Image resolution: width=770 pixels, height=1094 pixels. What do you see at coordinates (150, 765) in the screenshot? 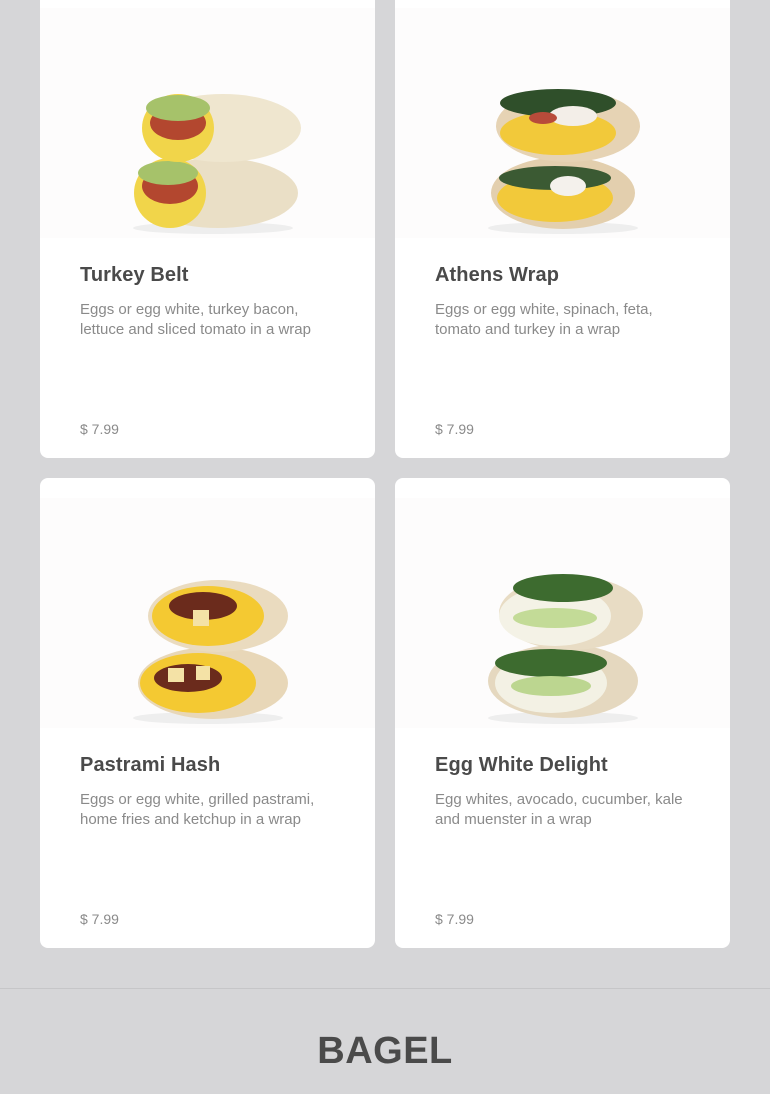
I see `menu-item-title: Pastrami Hash` at bounding box center [150, 765].